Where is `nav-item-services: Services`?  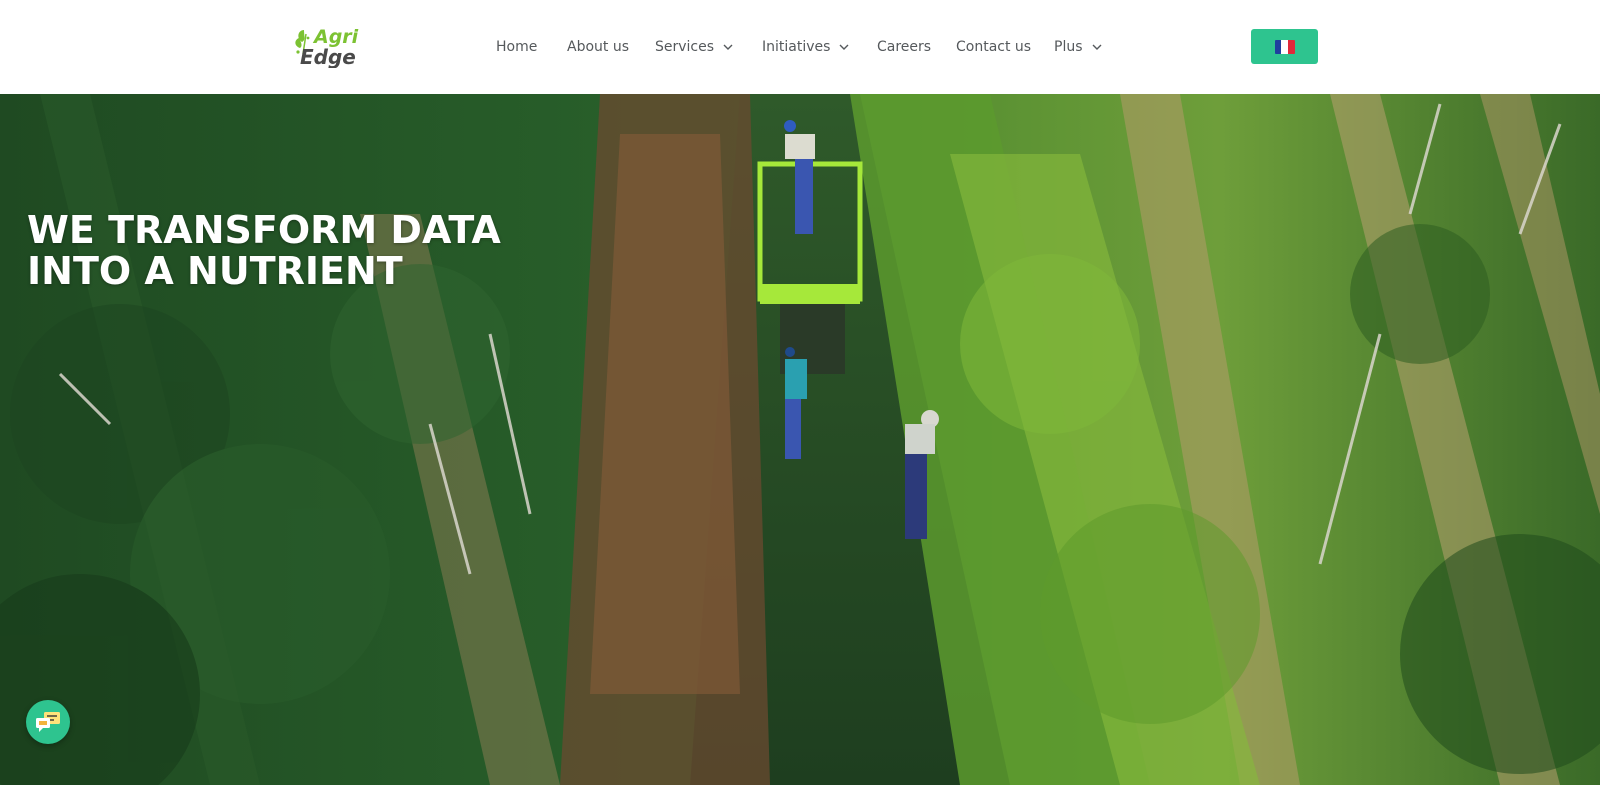
nav-item-services: Services is located at coordinates (694, 47).